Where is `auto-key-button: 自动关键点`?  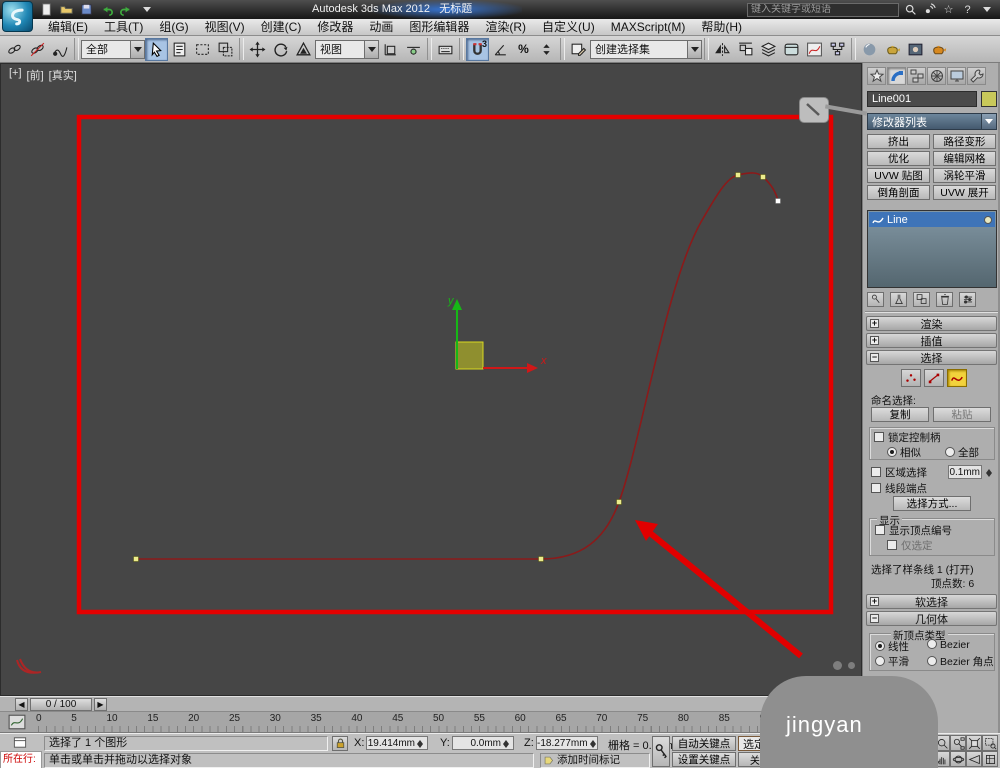 auto-key-button: 自动关键点 is located at coordinates (704, 743).